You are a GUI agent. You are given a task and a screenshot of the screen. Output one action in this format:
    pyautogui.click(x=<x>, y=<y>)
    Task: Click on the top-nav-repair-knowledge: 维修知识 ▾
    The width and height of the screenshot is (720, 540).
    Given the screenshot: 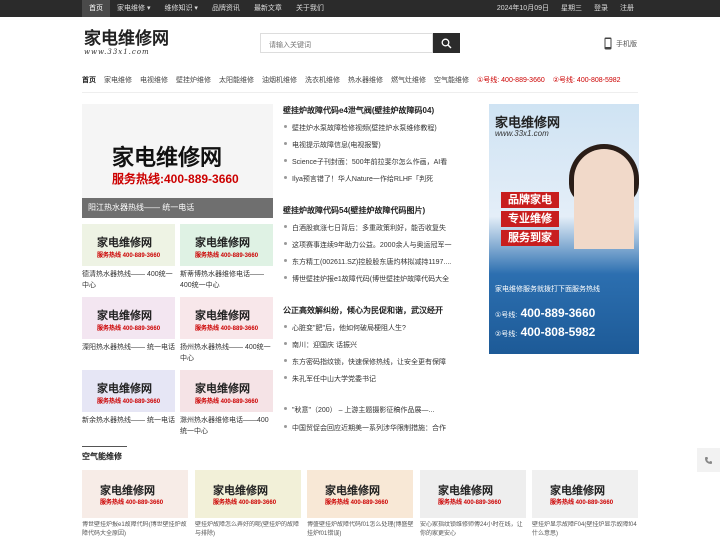 What is the action you would take?
    pyautogui.click(x=180, y=8)
    